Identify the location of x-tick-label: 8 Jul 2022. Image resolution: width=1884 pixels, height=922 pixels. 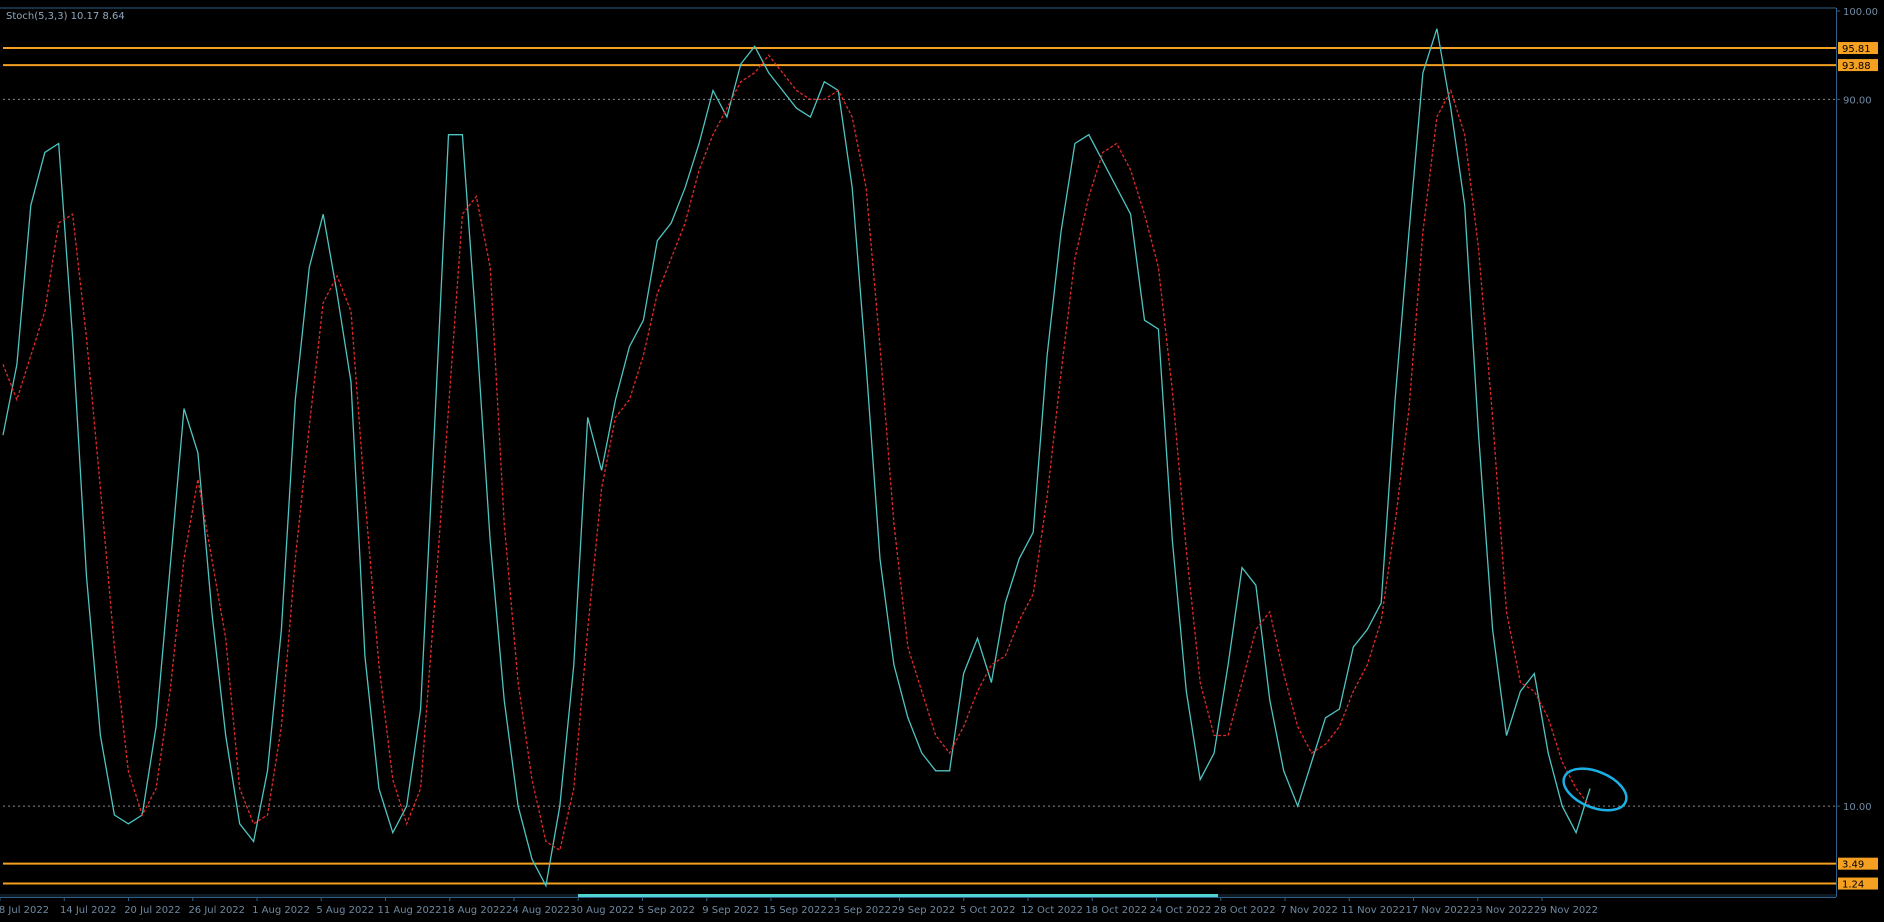
(24, 910).